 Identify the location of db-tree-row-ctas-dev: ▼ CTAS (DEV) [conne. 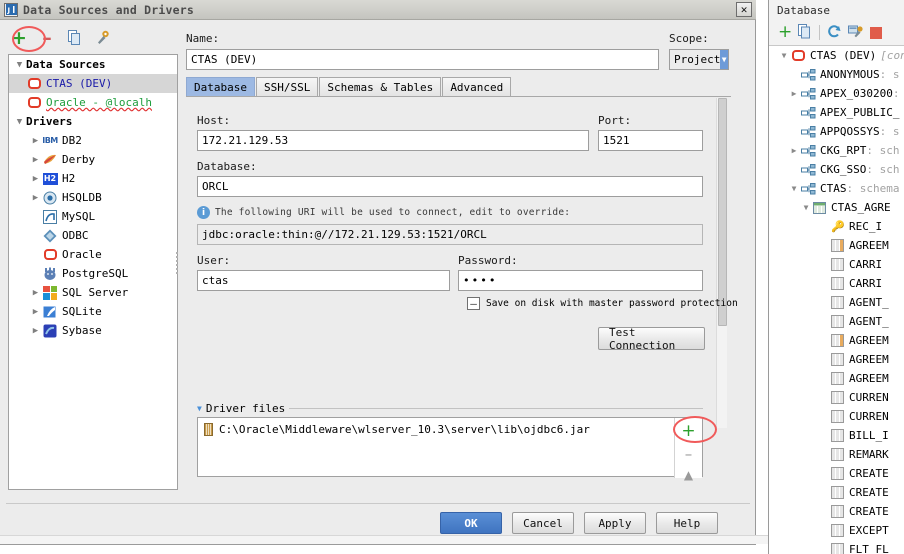
(836, 55).